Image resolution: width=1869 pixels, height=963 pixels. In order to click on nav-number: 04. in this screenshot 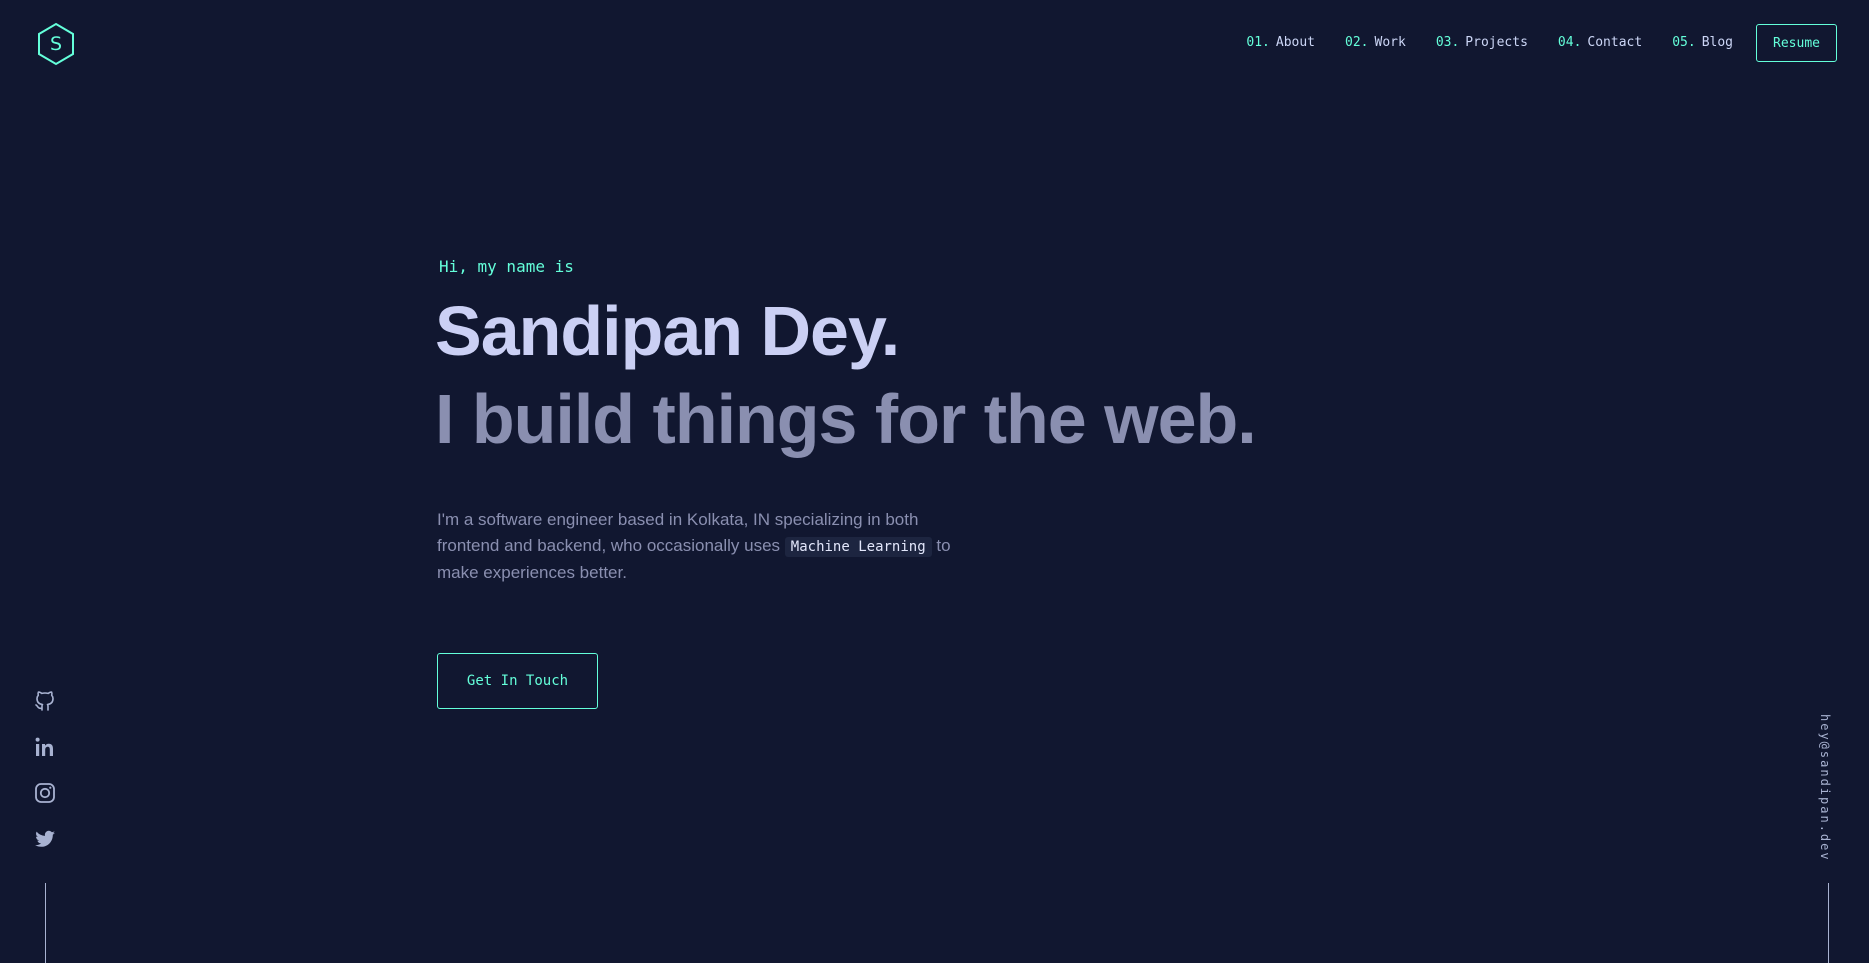, I will do `click(1569, 42)`.